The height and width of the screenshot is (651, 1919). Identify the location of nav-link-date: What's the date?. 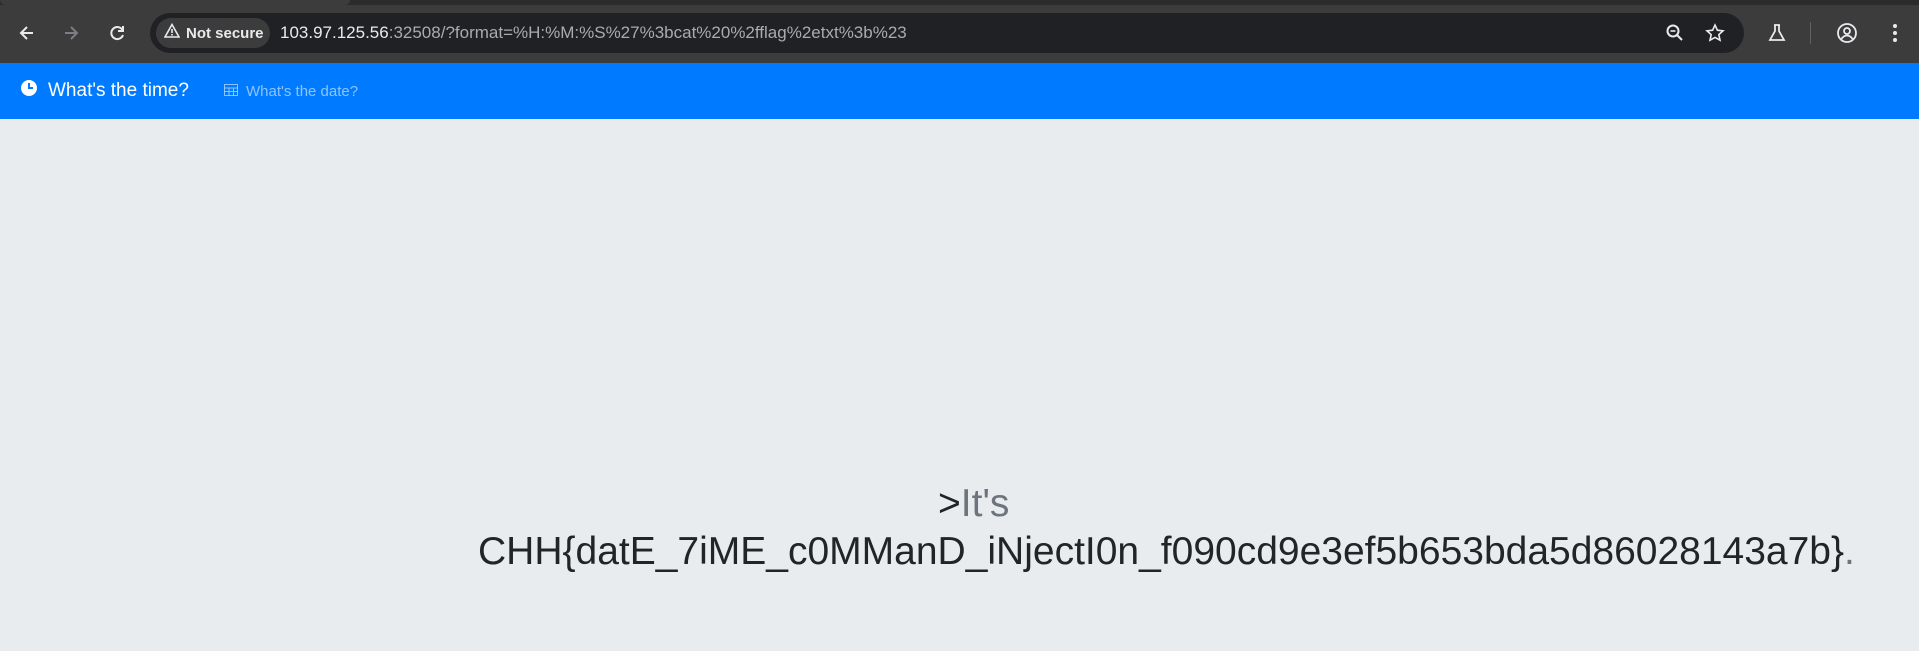
(291, 91).